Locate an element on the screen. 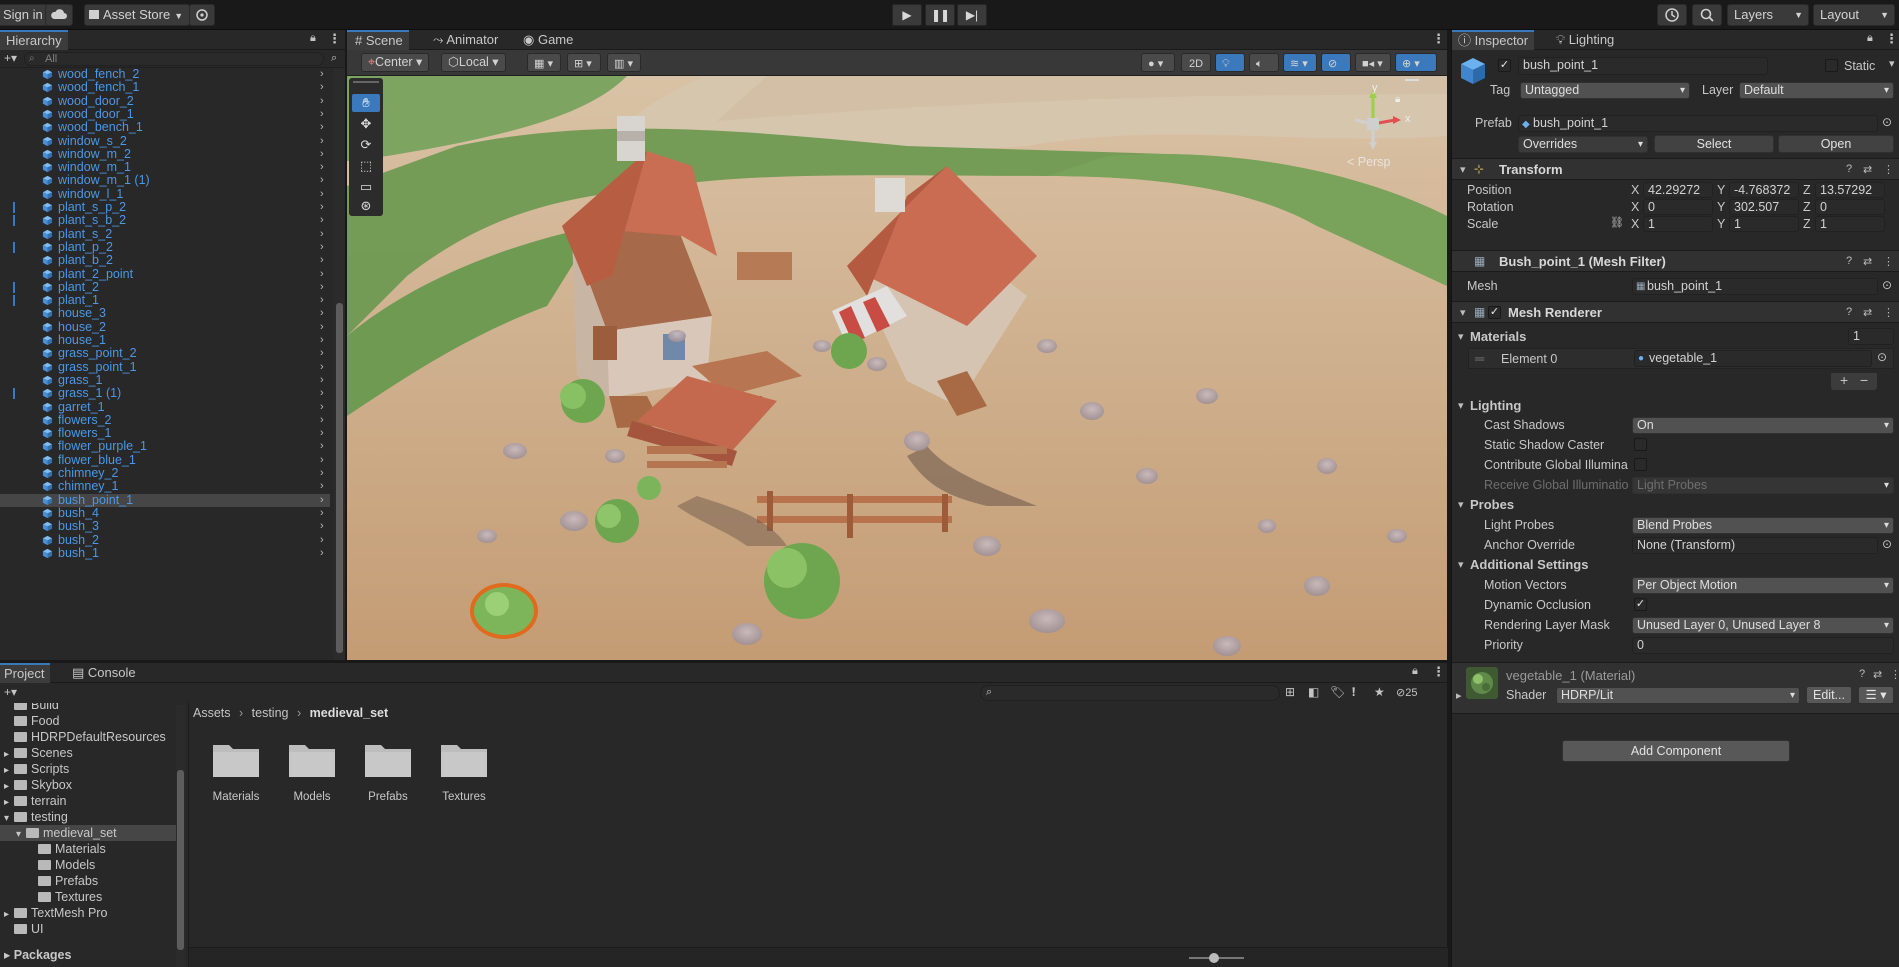 Image resolution: width=1899 pixels, height=967 pixels. hierarchy-item: bush_1 › is located at coordinates (165, 553).